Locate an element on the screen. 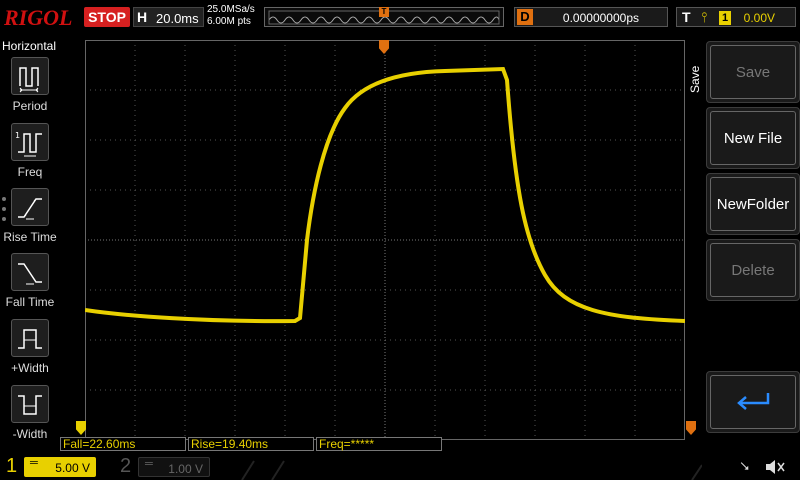 The width and height of the screenshot is (800, 480). status-bar-stripes is located at coordinates (471, 470).